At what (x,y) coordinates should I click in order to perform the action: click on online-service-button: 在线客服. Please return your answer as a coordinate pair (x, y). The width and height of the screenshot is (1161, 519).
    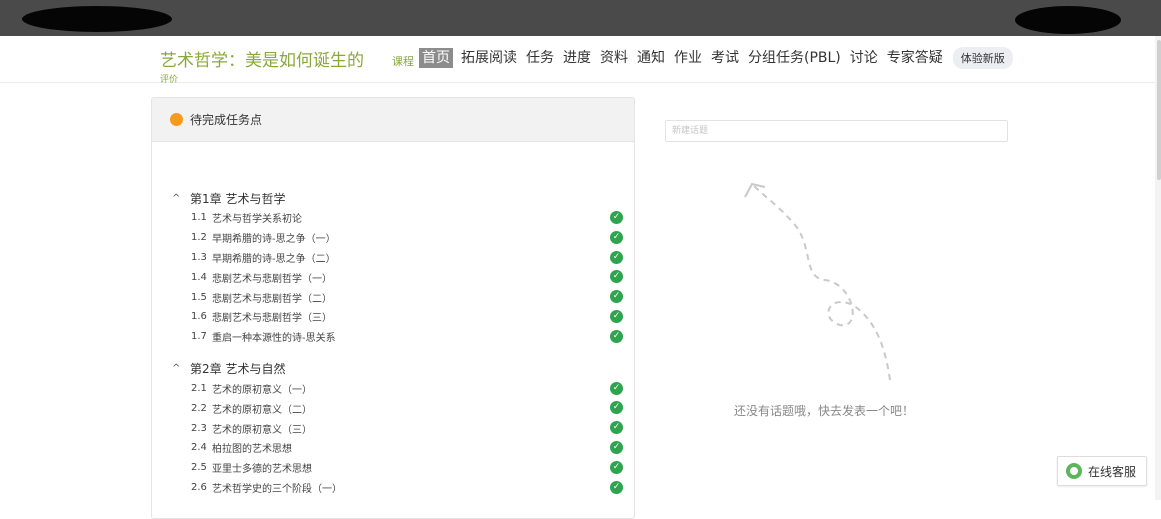
    Looking at the image, I should click on (1102, 471).